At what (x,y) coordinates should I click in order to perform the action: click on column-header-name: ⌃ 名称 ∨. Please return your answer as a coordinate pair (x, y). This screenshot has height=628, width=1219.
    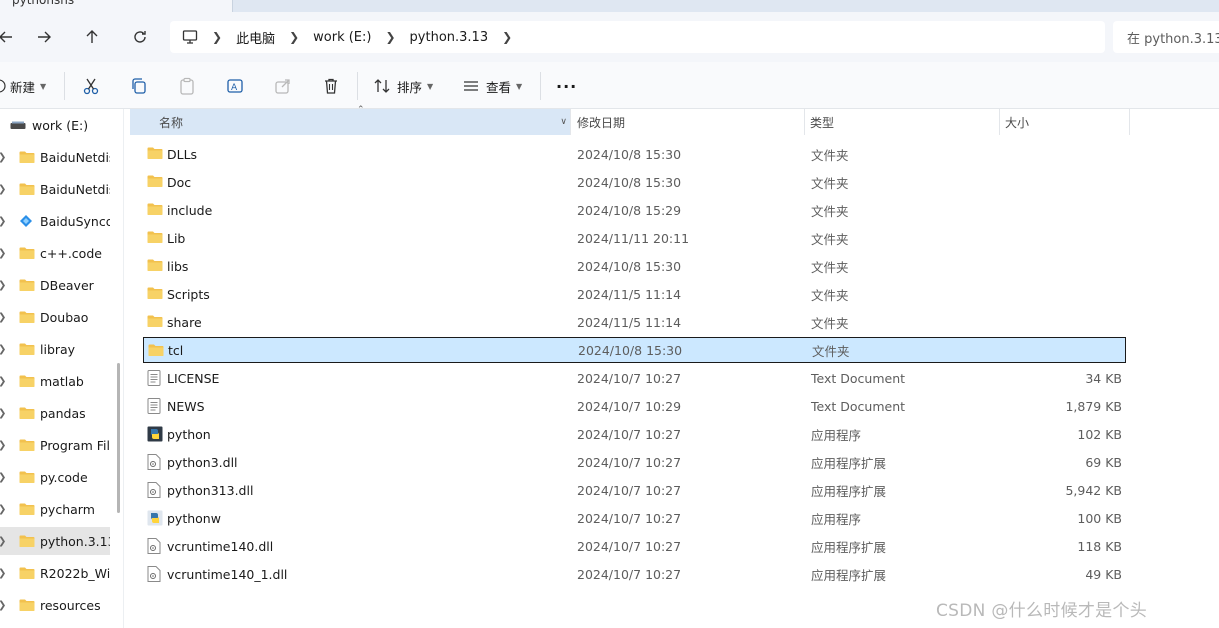
    Looking at the image, I should click on (350, 120).